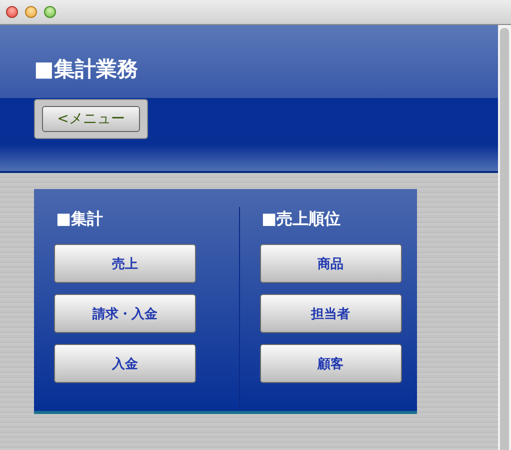 Image resolution: width=511 pixels, height=450 pixels. Describe the element at coordinates (31, 12) in the screenshot. I see `minimize-icon` at that location.